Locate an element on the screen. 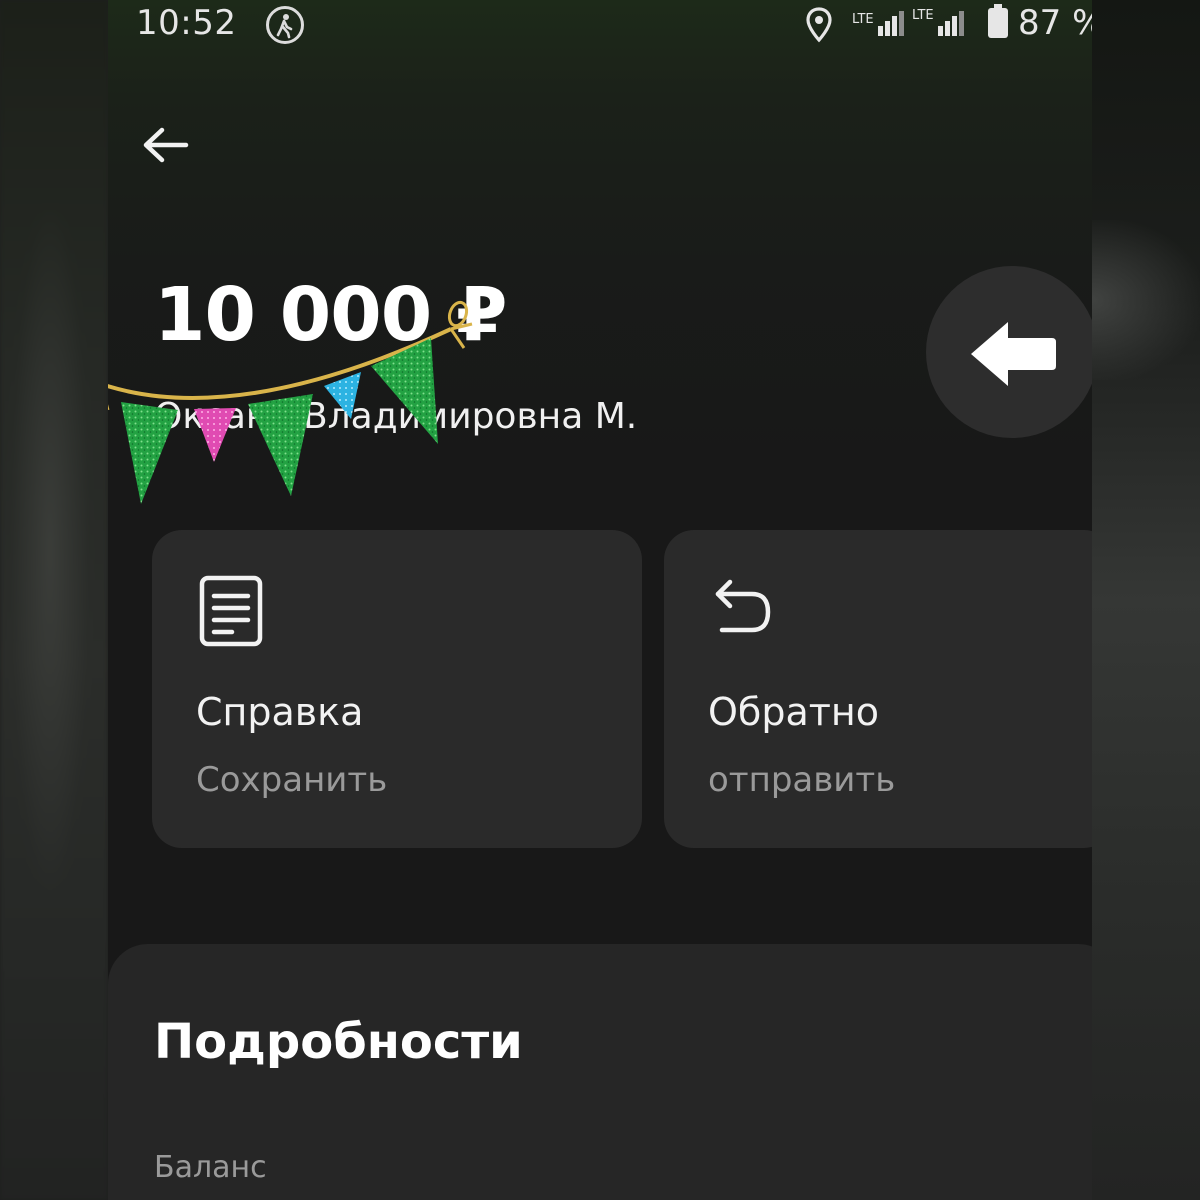  battery-icon is located at coordinates (998, 21).